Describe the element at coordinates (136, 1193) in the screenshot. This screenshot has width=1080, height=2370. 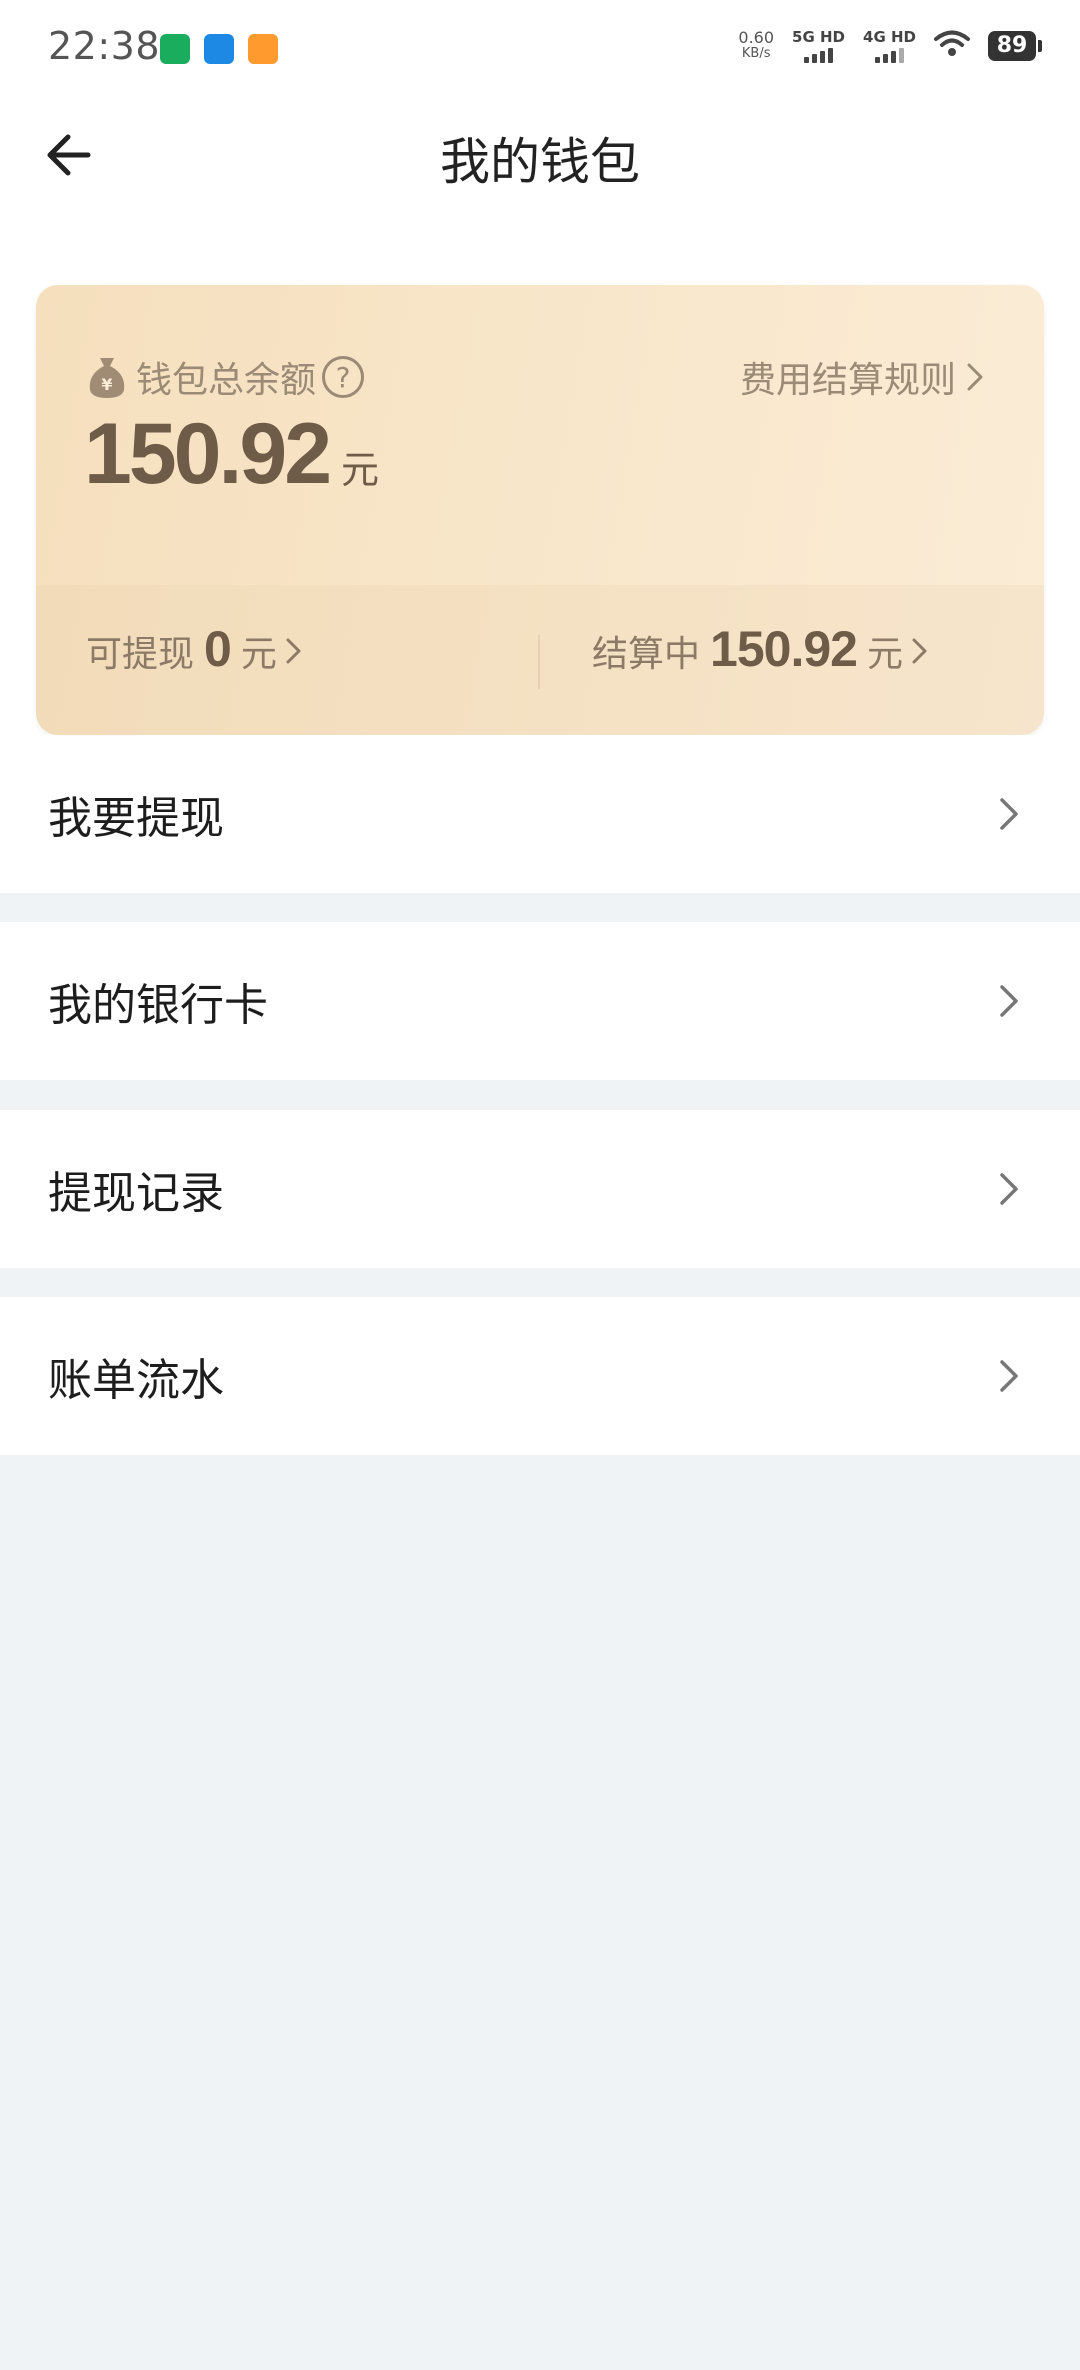
I see `menu-item-label: 提现记录` at that location.